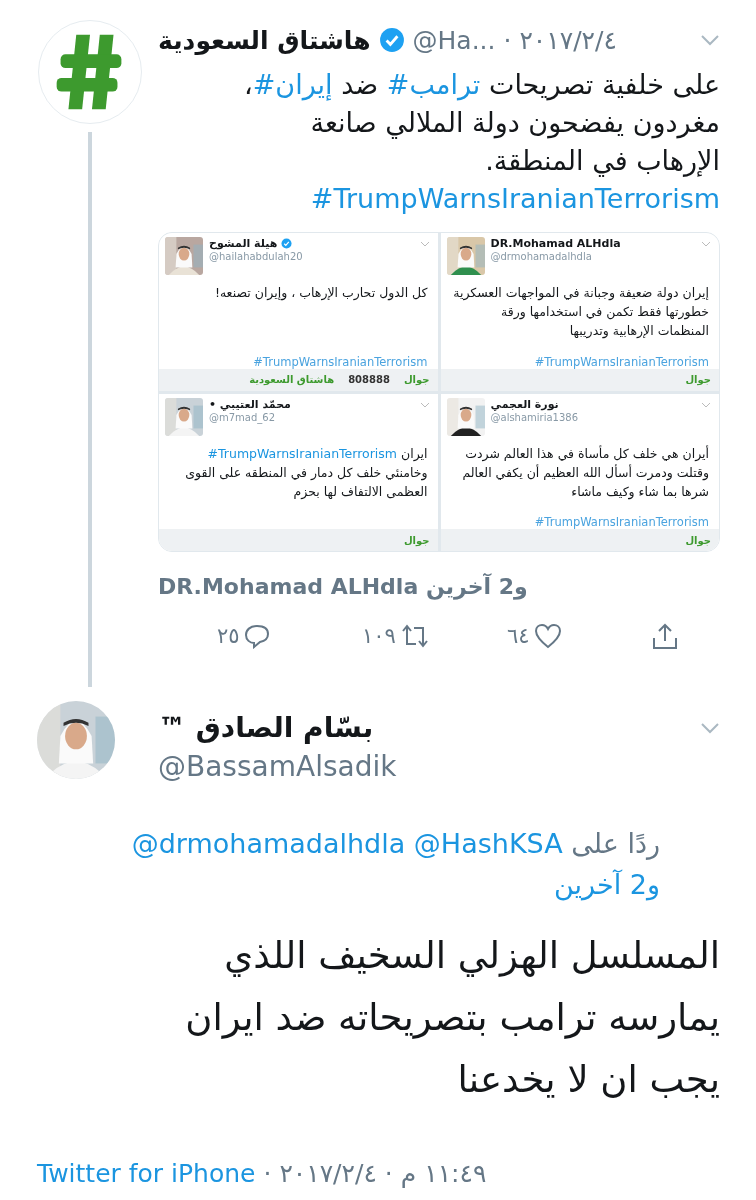 The image size is (756, 1200). Describe the element at coordinates (607, 884) in the screenshot. I see `mention-link: و2 آخرين` at that location.